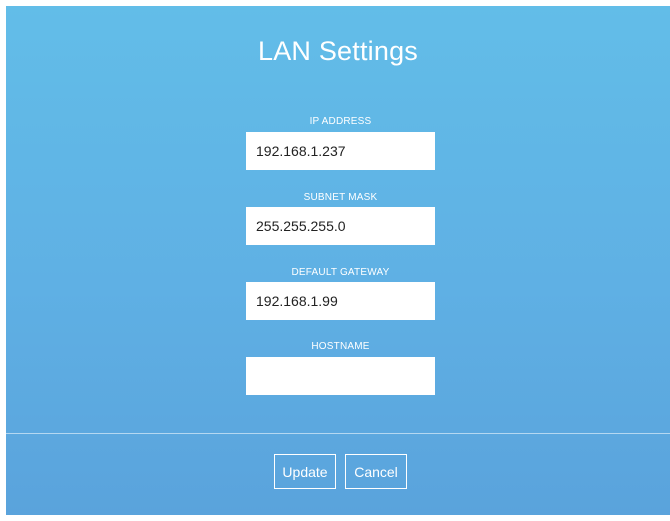  I want to click on default-gateway-label: DEFAULT GATEWAY, so click(340, 272).